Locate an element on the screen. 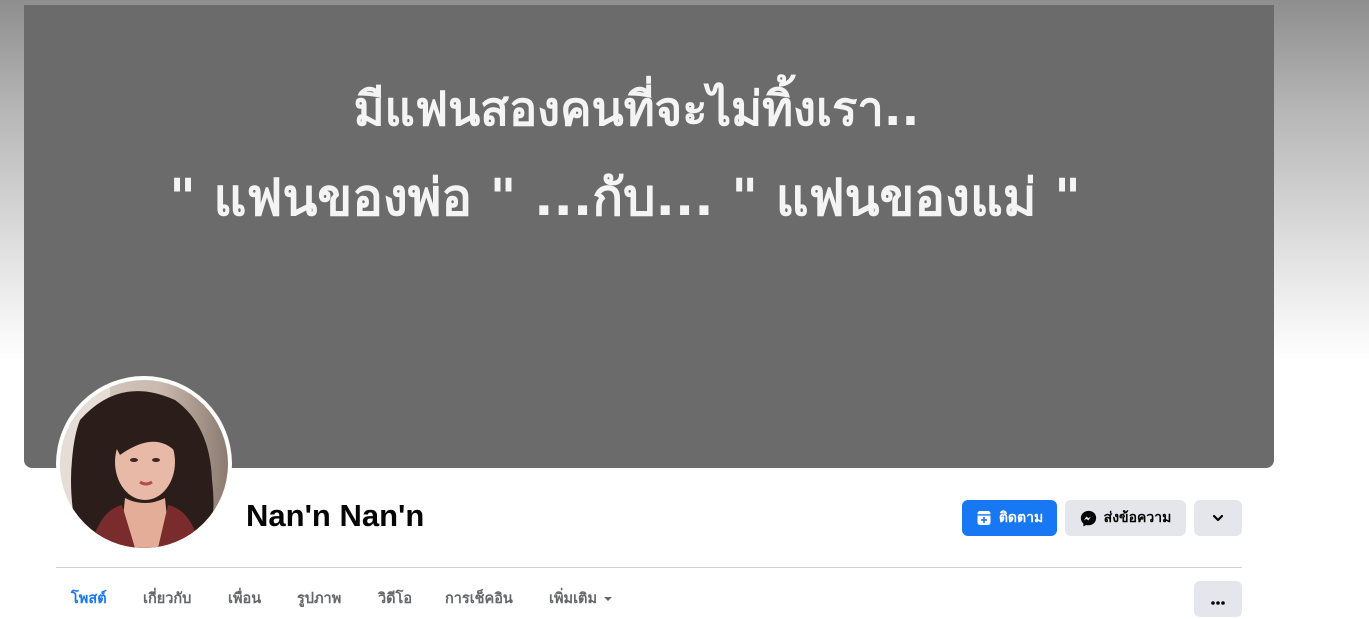 The height and width of the screenshot is (619, 1369). messenger-icon is located at coordinates (1088, 518).